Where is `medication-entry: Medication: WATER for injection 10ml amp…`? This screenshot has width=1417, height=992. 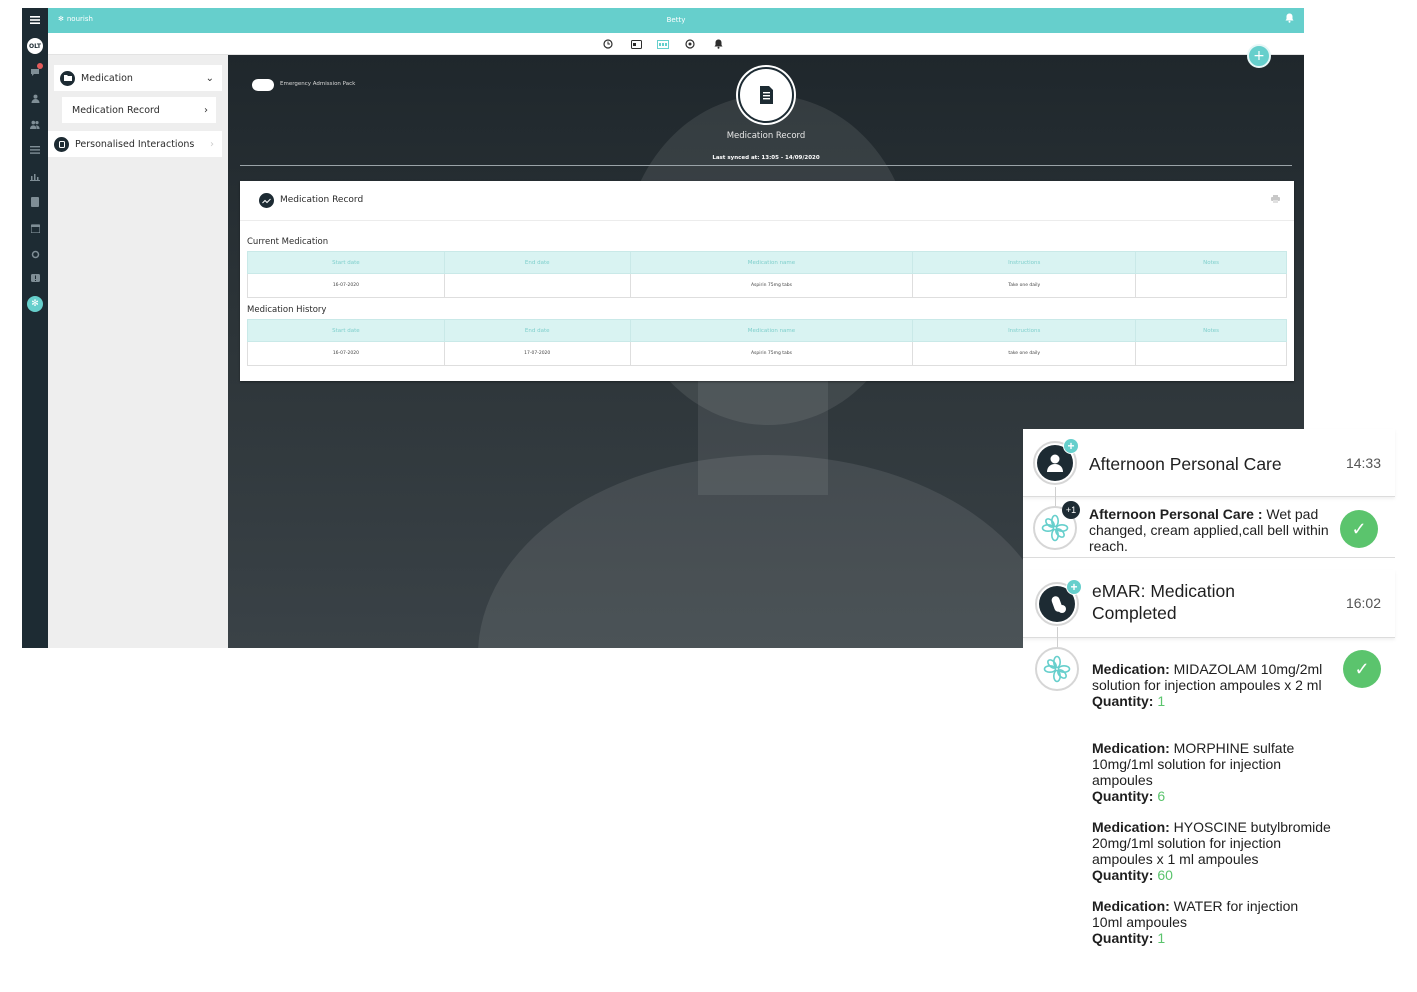 medication-entry: Medication: WATER for injection 10ml amp… is located at coordinates (1212, 922).